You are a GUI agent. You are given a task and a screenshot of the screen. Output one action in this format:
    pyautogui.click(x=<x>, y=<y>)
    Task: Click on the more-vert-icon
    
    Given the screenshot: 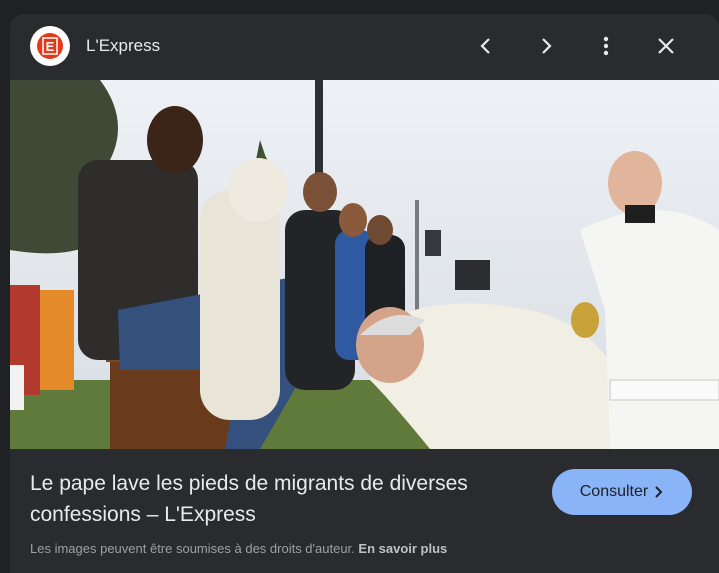 What is the action you would take?
    pyautogui.click(x=606, y=46)
    